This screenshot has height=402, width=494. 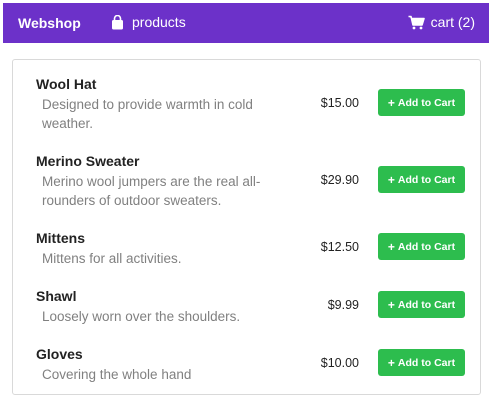 I want to click on nav-cart-link: cart (2), so click(x=441, y=22).